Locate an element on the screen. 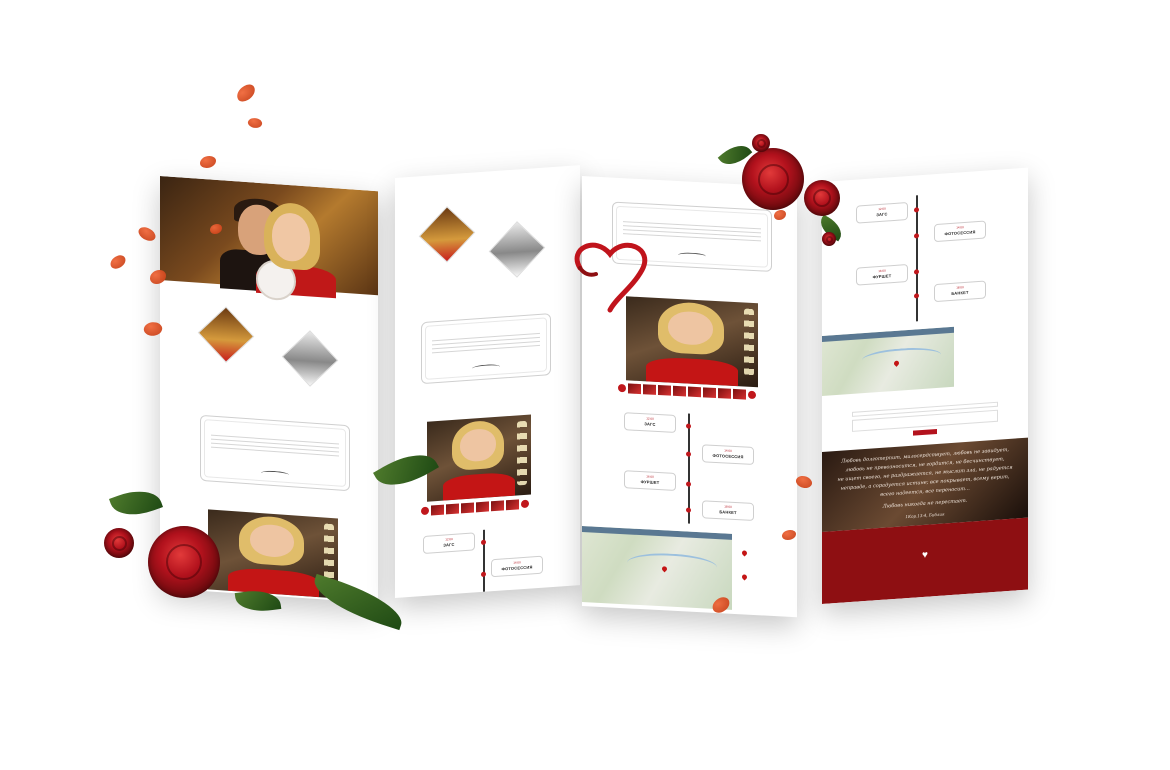  hero-couple-photo is located at coordinates (269, 239).